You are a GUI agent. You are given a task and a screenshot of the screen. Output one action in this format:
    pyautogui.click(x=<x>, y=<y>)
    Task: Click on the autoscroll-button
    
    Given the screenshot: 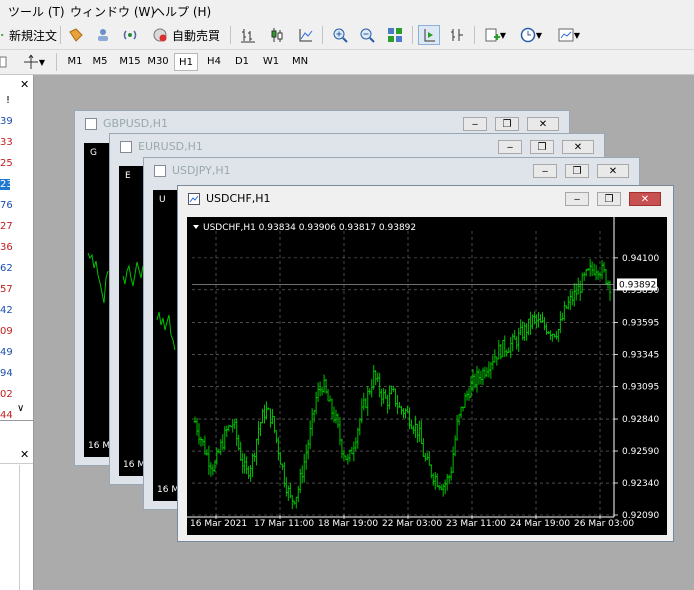 What is the action you would take?
    pyautogui.click(x=429, y=35)
    